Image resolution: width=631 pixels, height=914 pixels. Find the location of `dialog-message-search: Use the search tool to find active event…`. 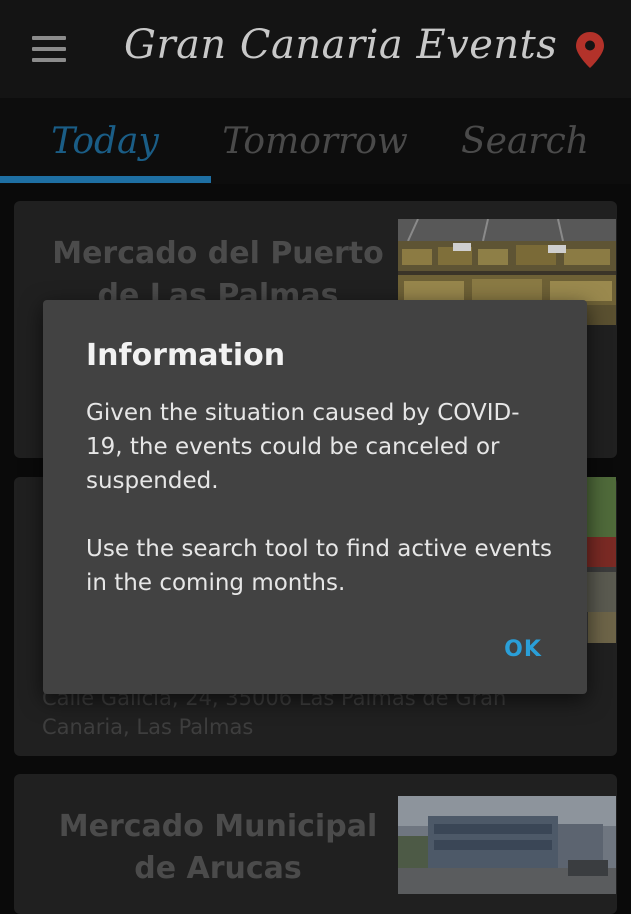

dialog-message-search: Use the search tool to find active event… is located at coordinates (319, 566).